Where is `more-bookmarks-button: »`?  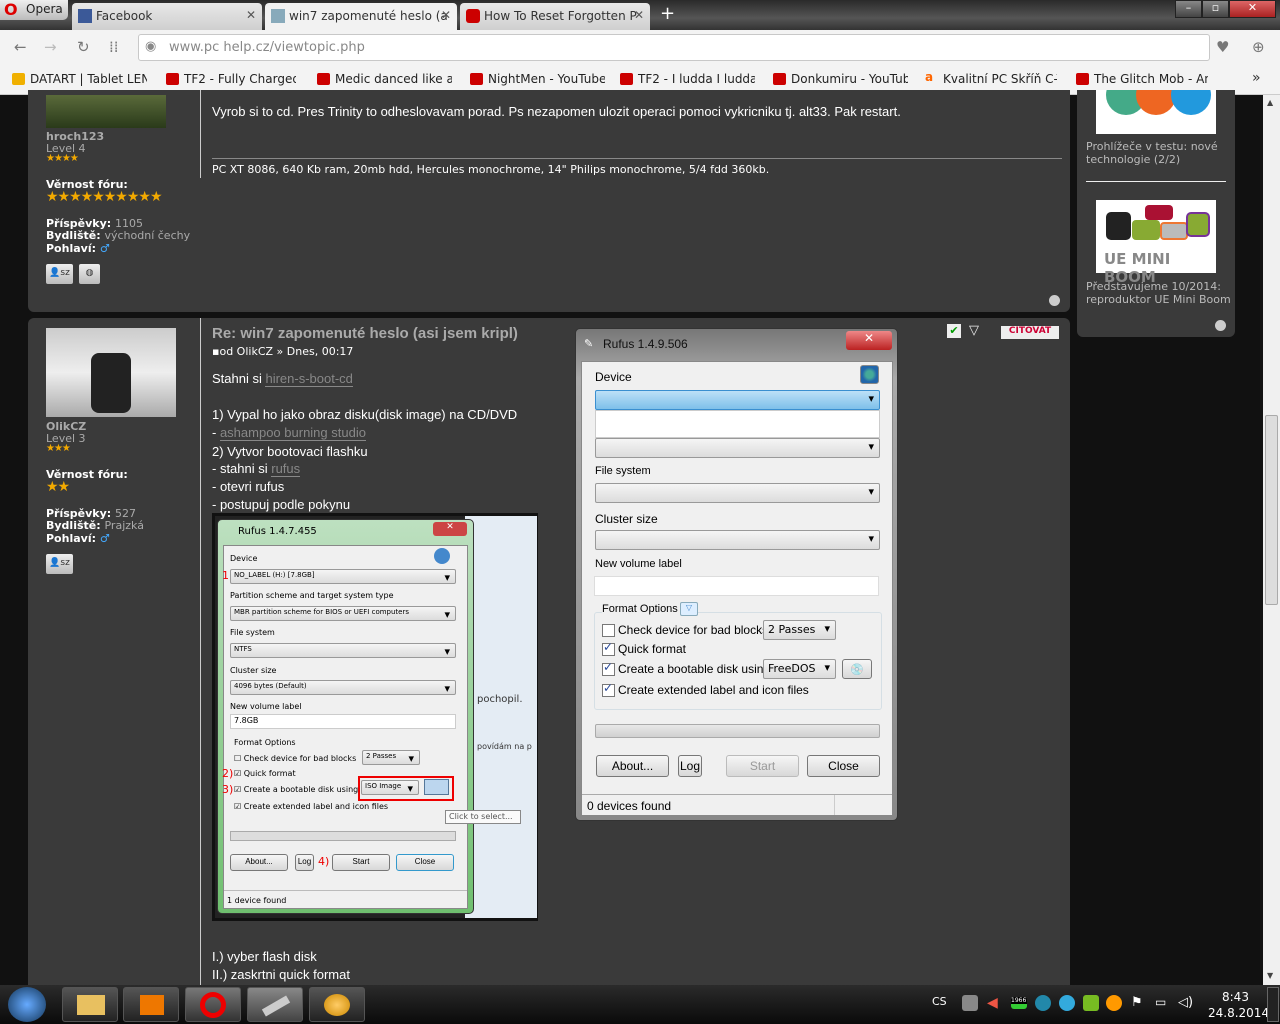 more-bookmarks-button: » is located at coordinates (1256, 78).